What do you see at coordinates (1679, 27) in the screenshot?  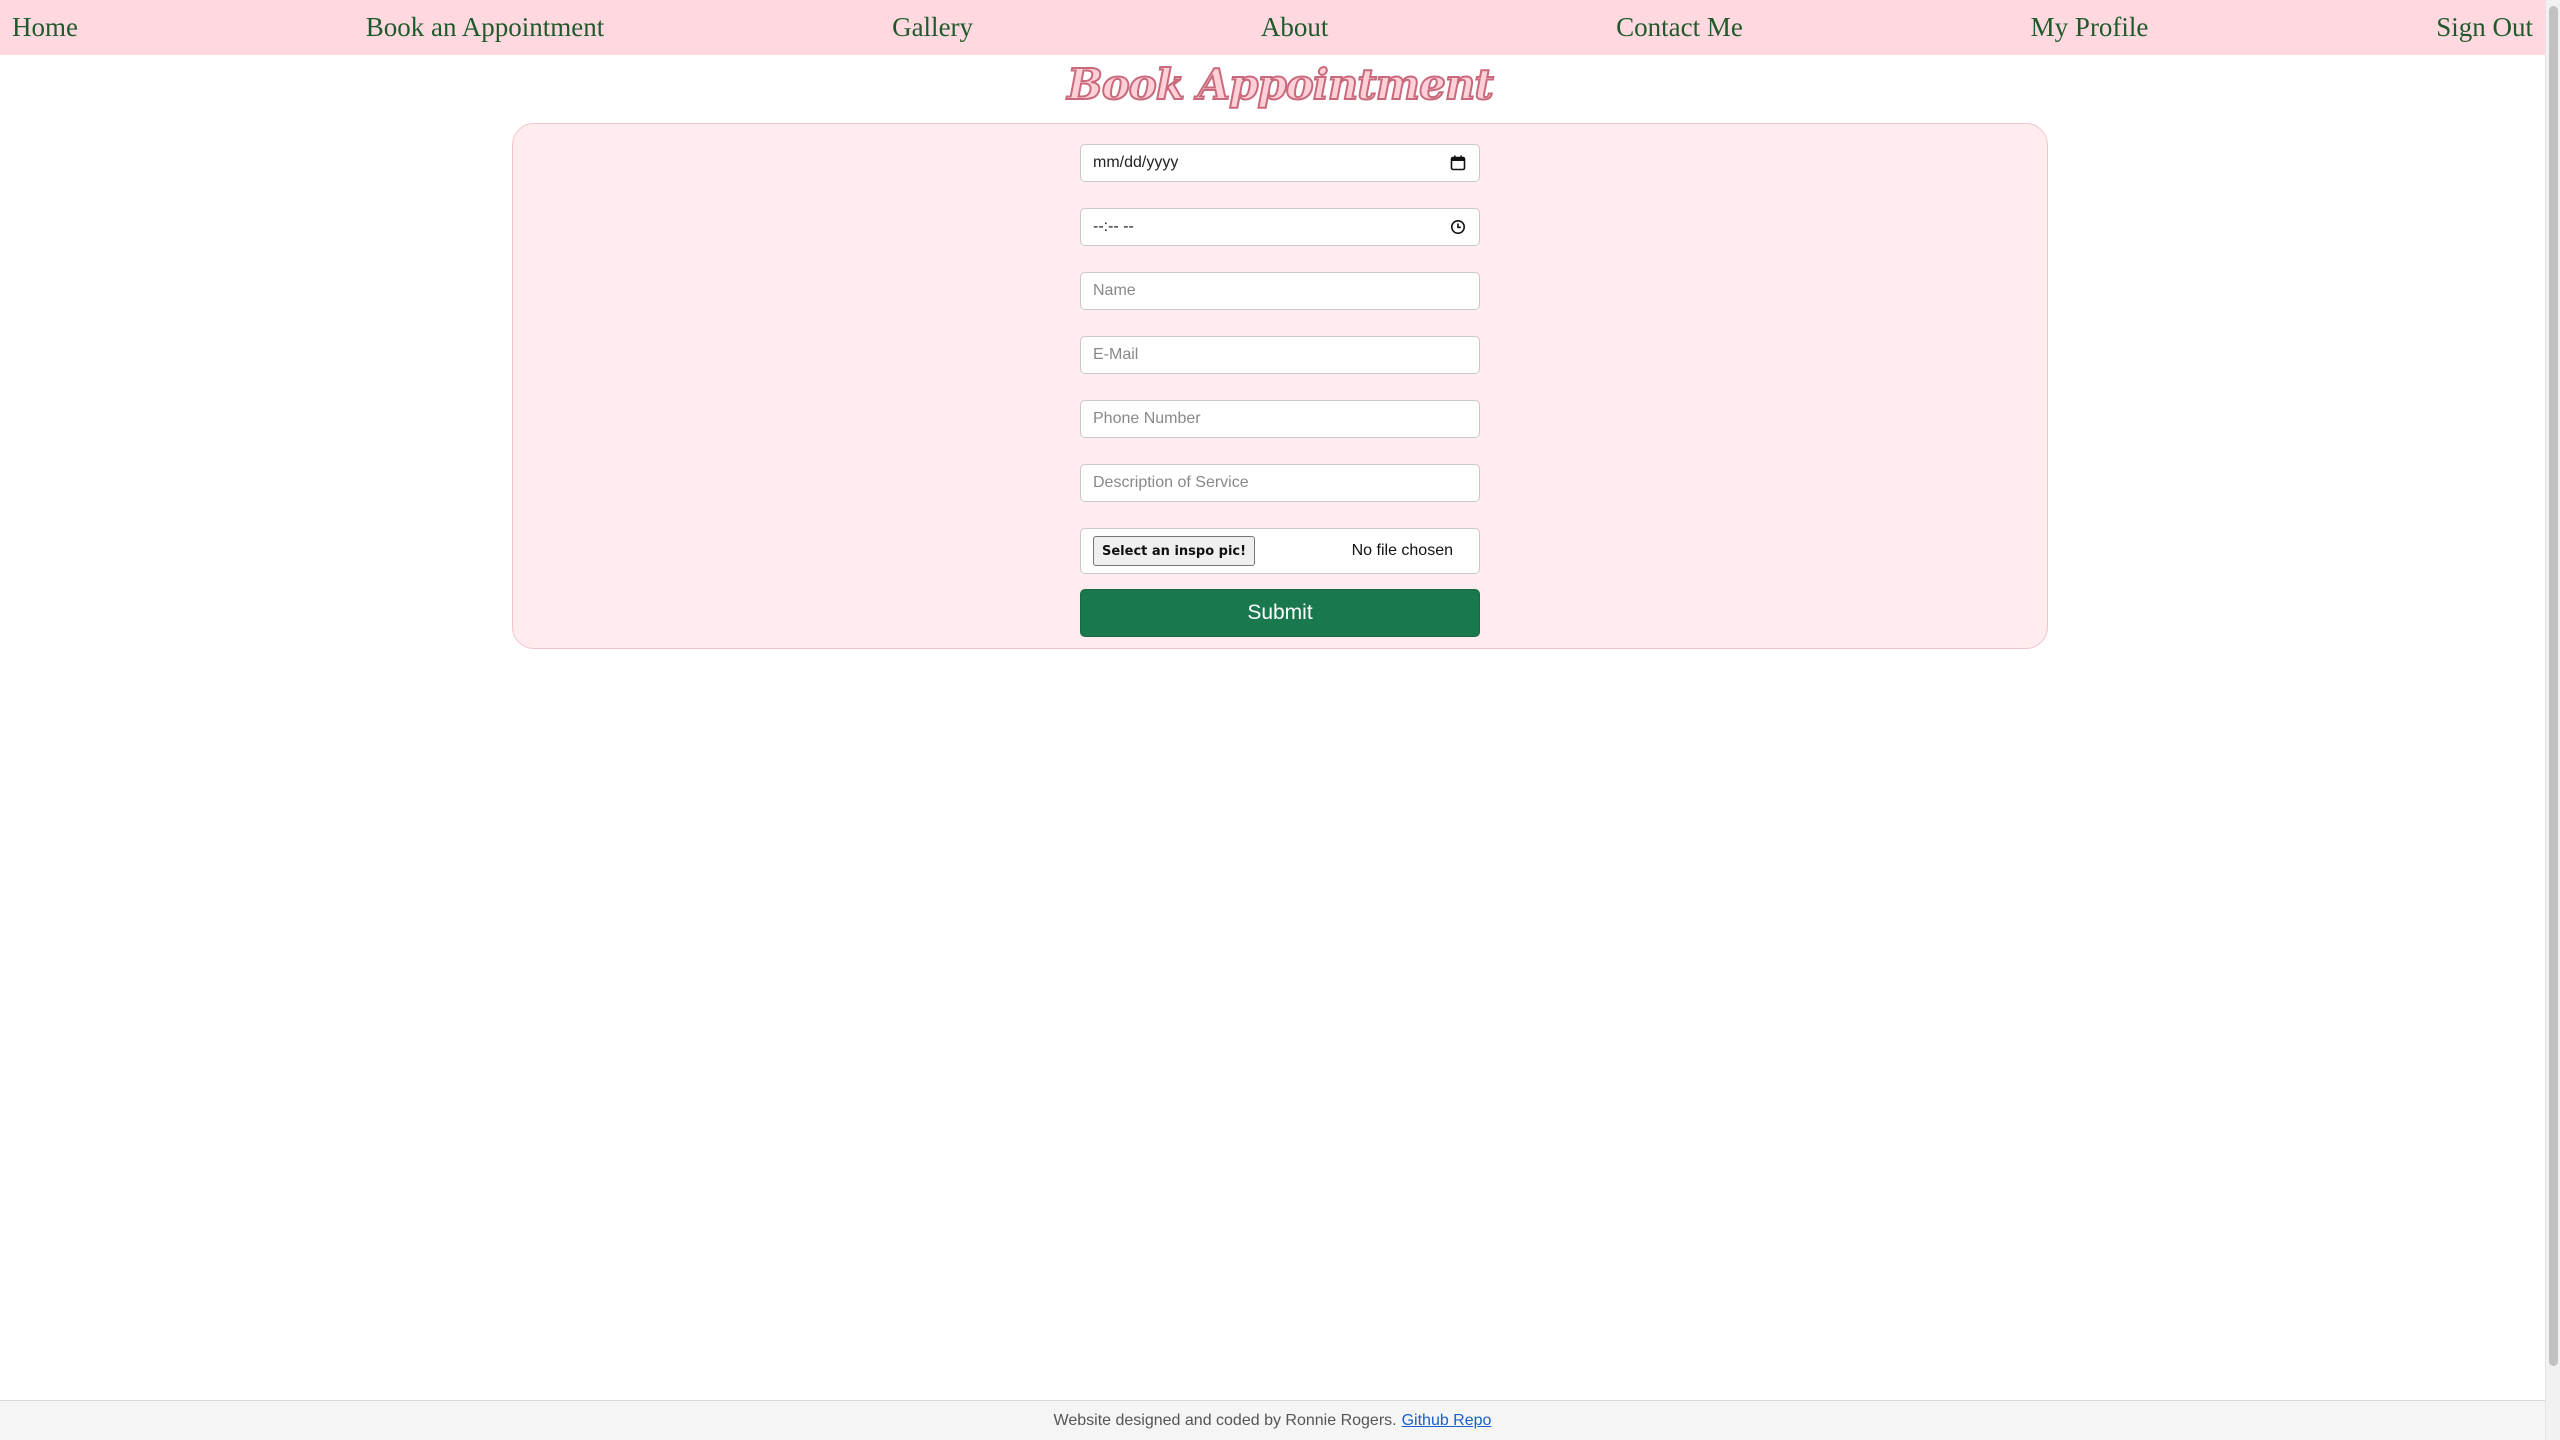 I see `nav-contact-link: Contact Me` at bounding box center [1679, 27].